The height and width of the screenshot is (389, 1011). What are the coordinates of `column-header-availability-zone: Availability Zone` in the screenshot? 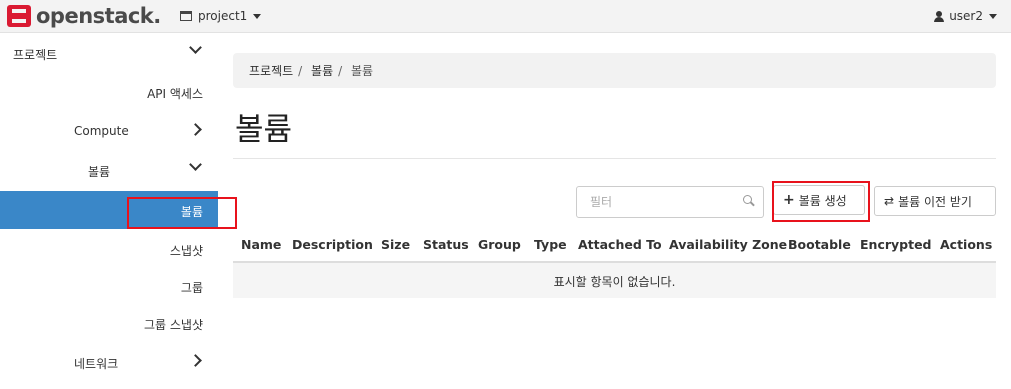 It's located at (728, 244).